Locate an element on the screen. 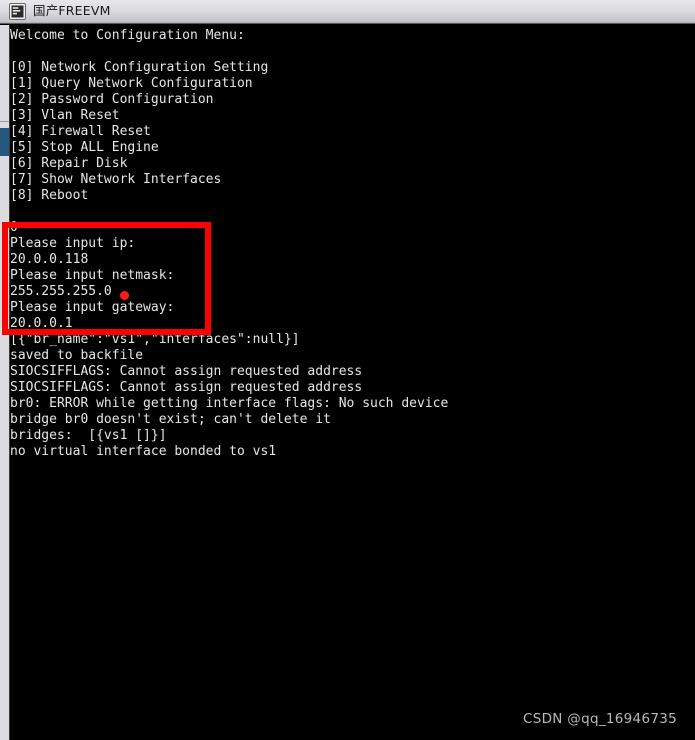 The image size is (695, 740). terminal-line: 0 is located at coordinates (14, 227).